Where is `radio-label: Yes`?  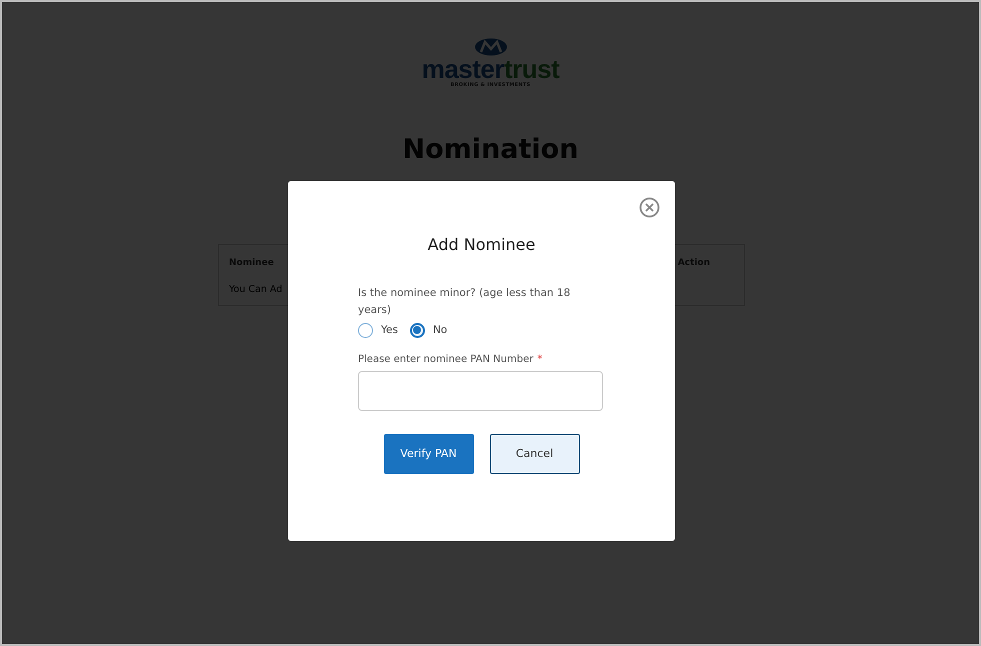
radio-label: Yes is located at coordinates (389, 330).